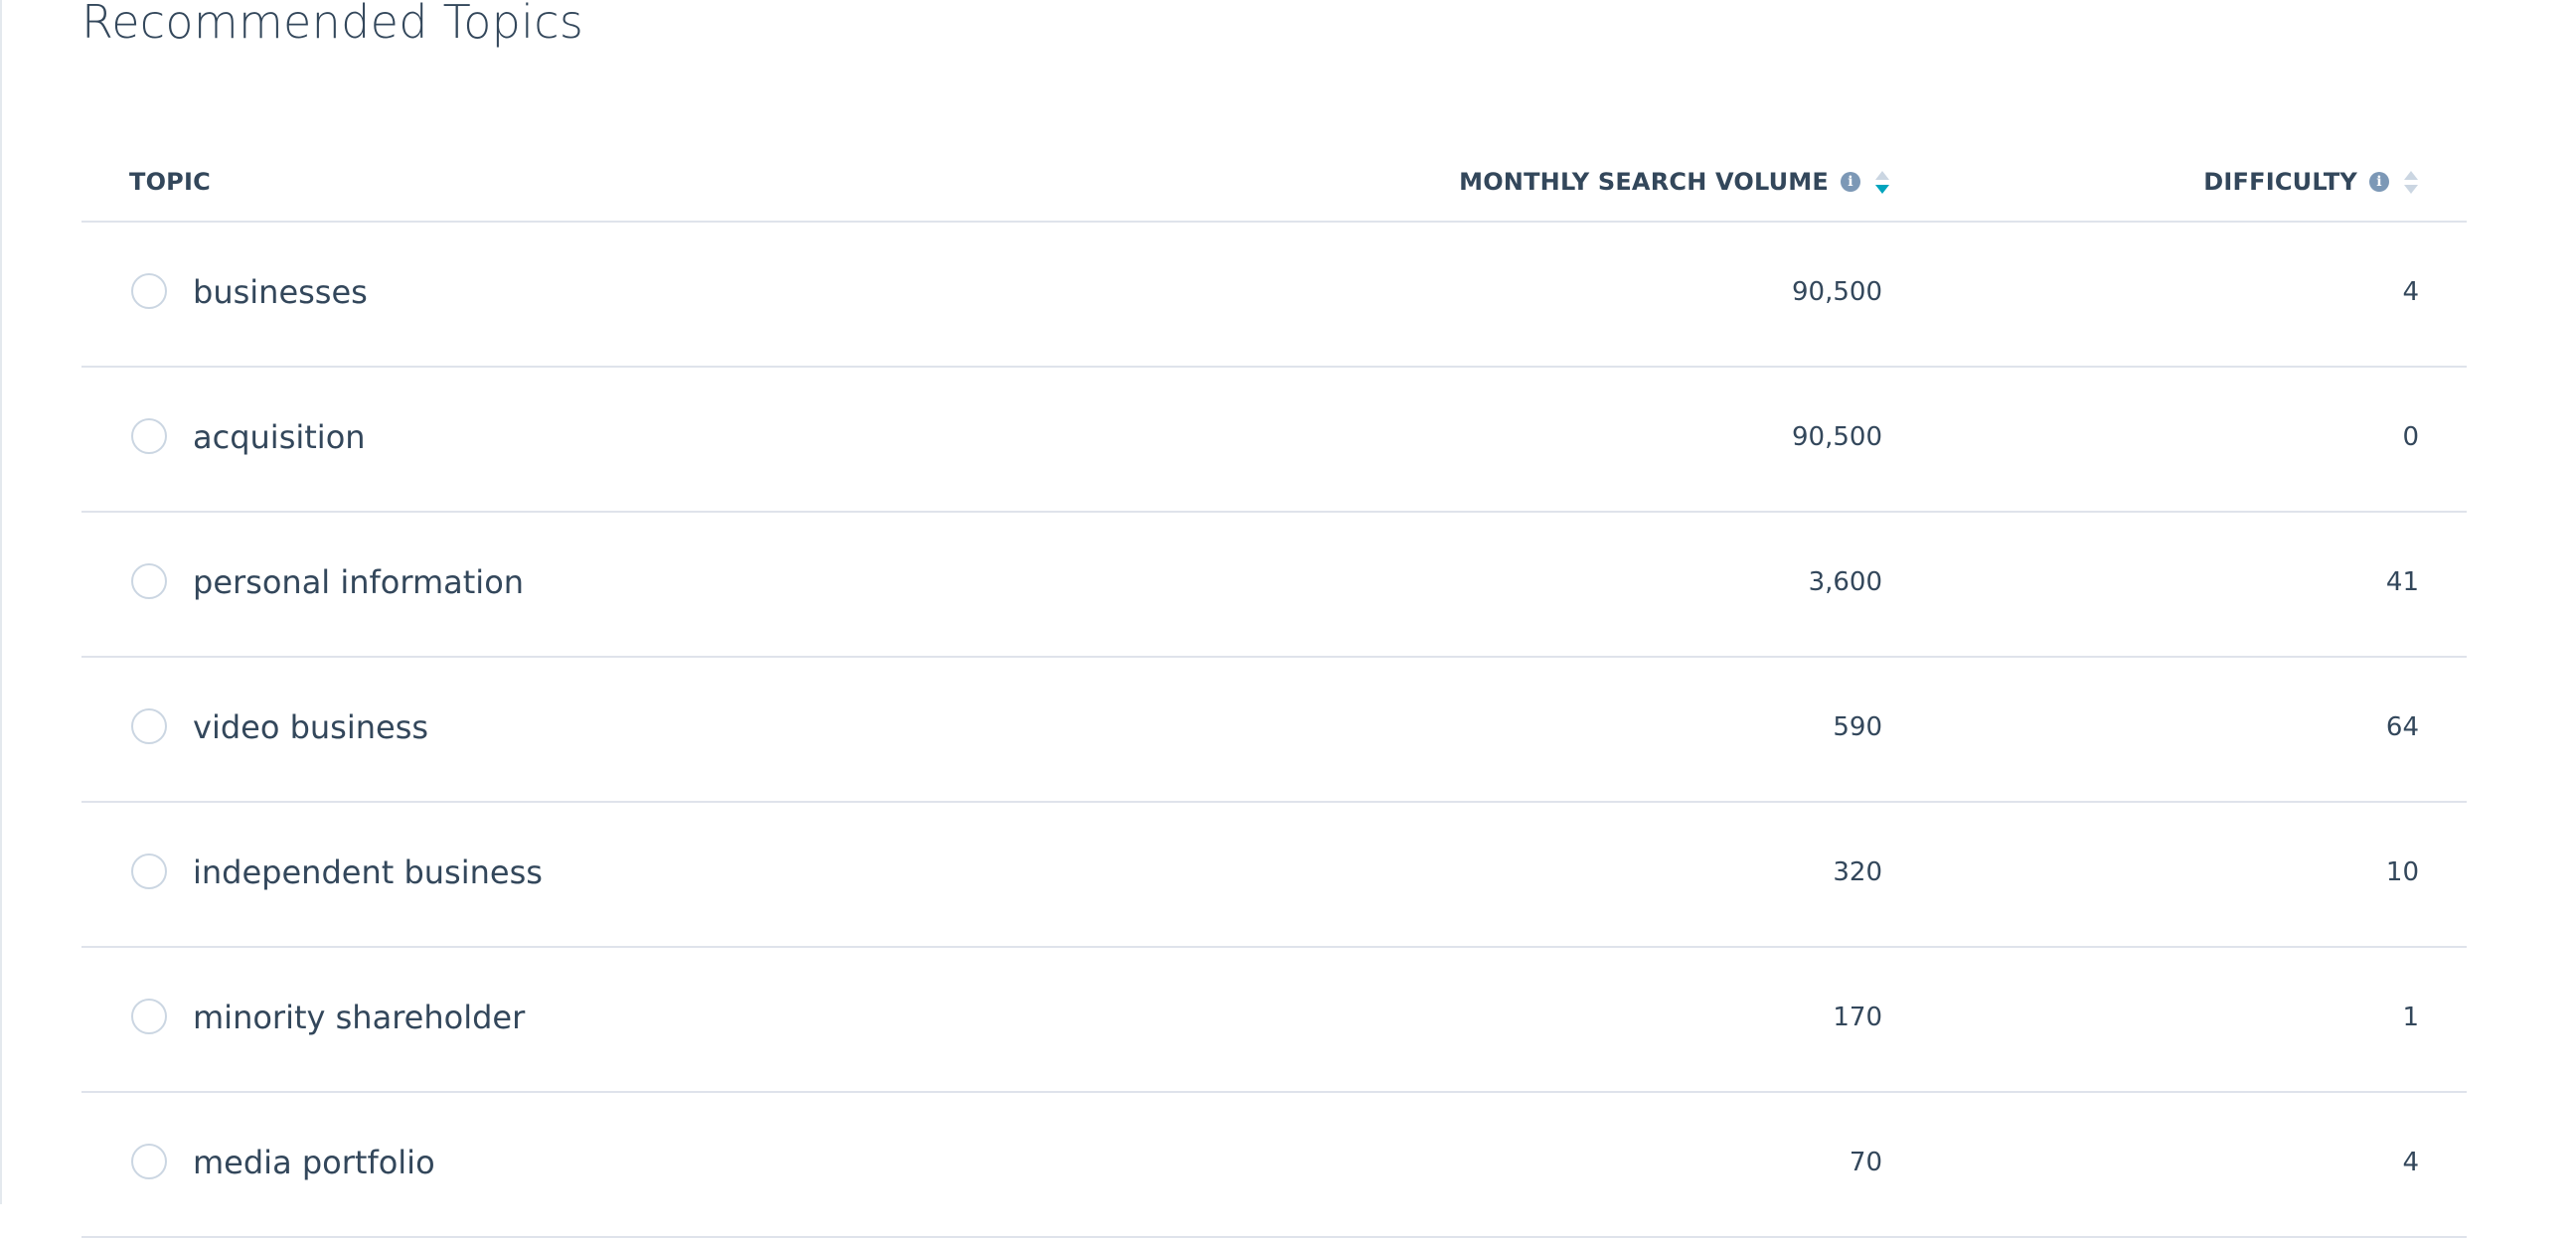 The height and width of the screenshot is (1238, 2576). I want to click on topic-name: independent business, so click(368, 872).